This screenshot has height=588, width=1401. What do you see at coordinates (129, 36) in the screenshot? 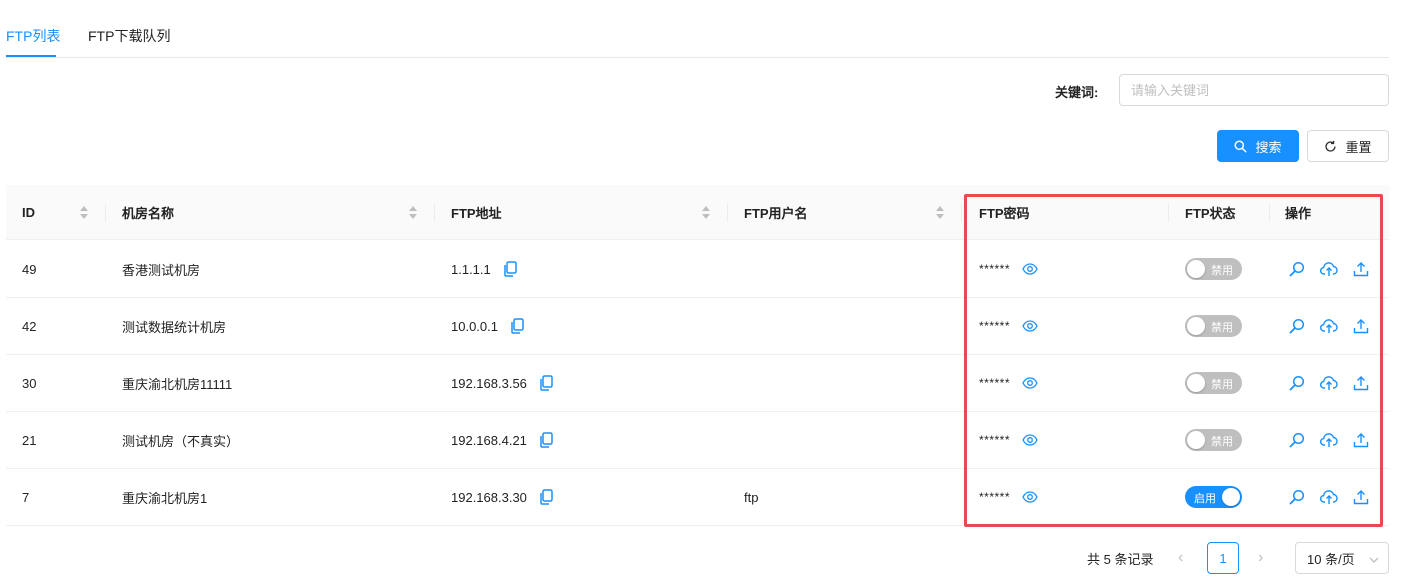
I see `tab-ftp-download-queue: FTP下载队列` at bounding box center [129, 36].